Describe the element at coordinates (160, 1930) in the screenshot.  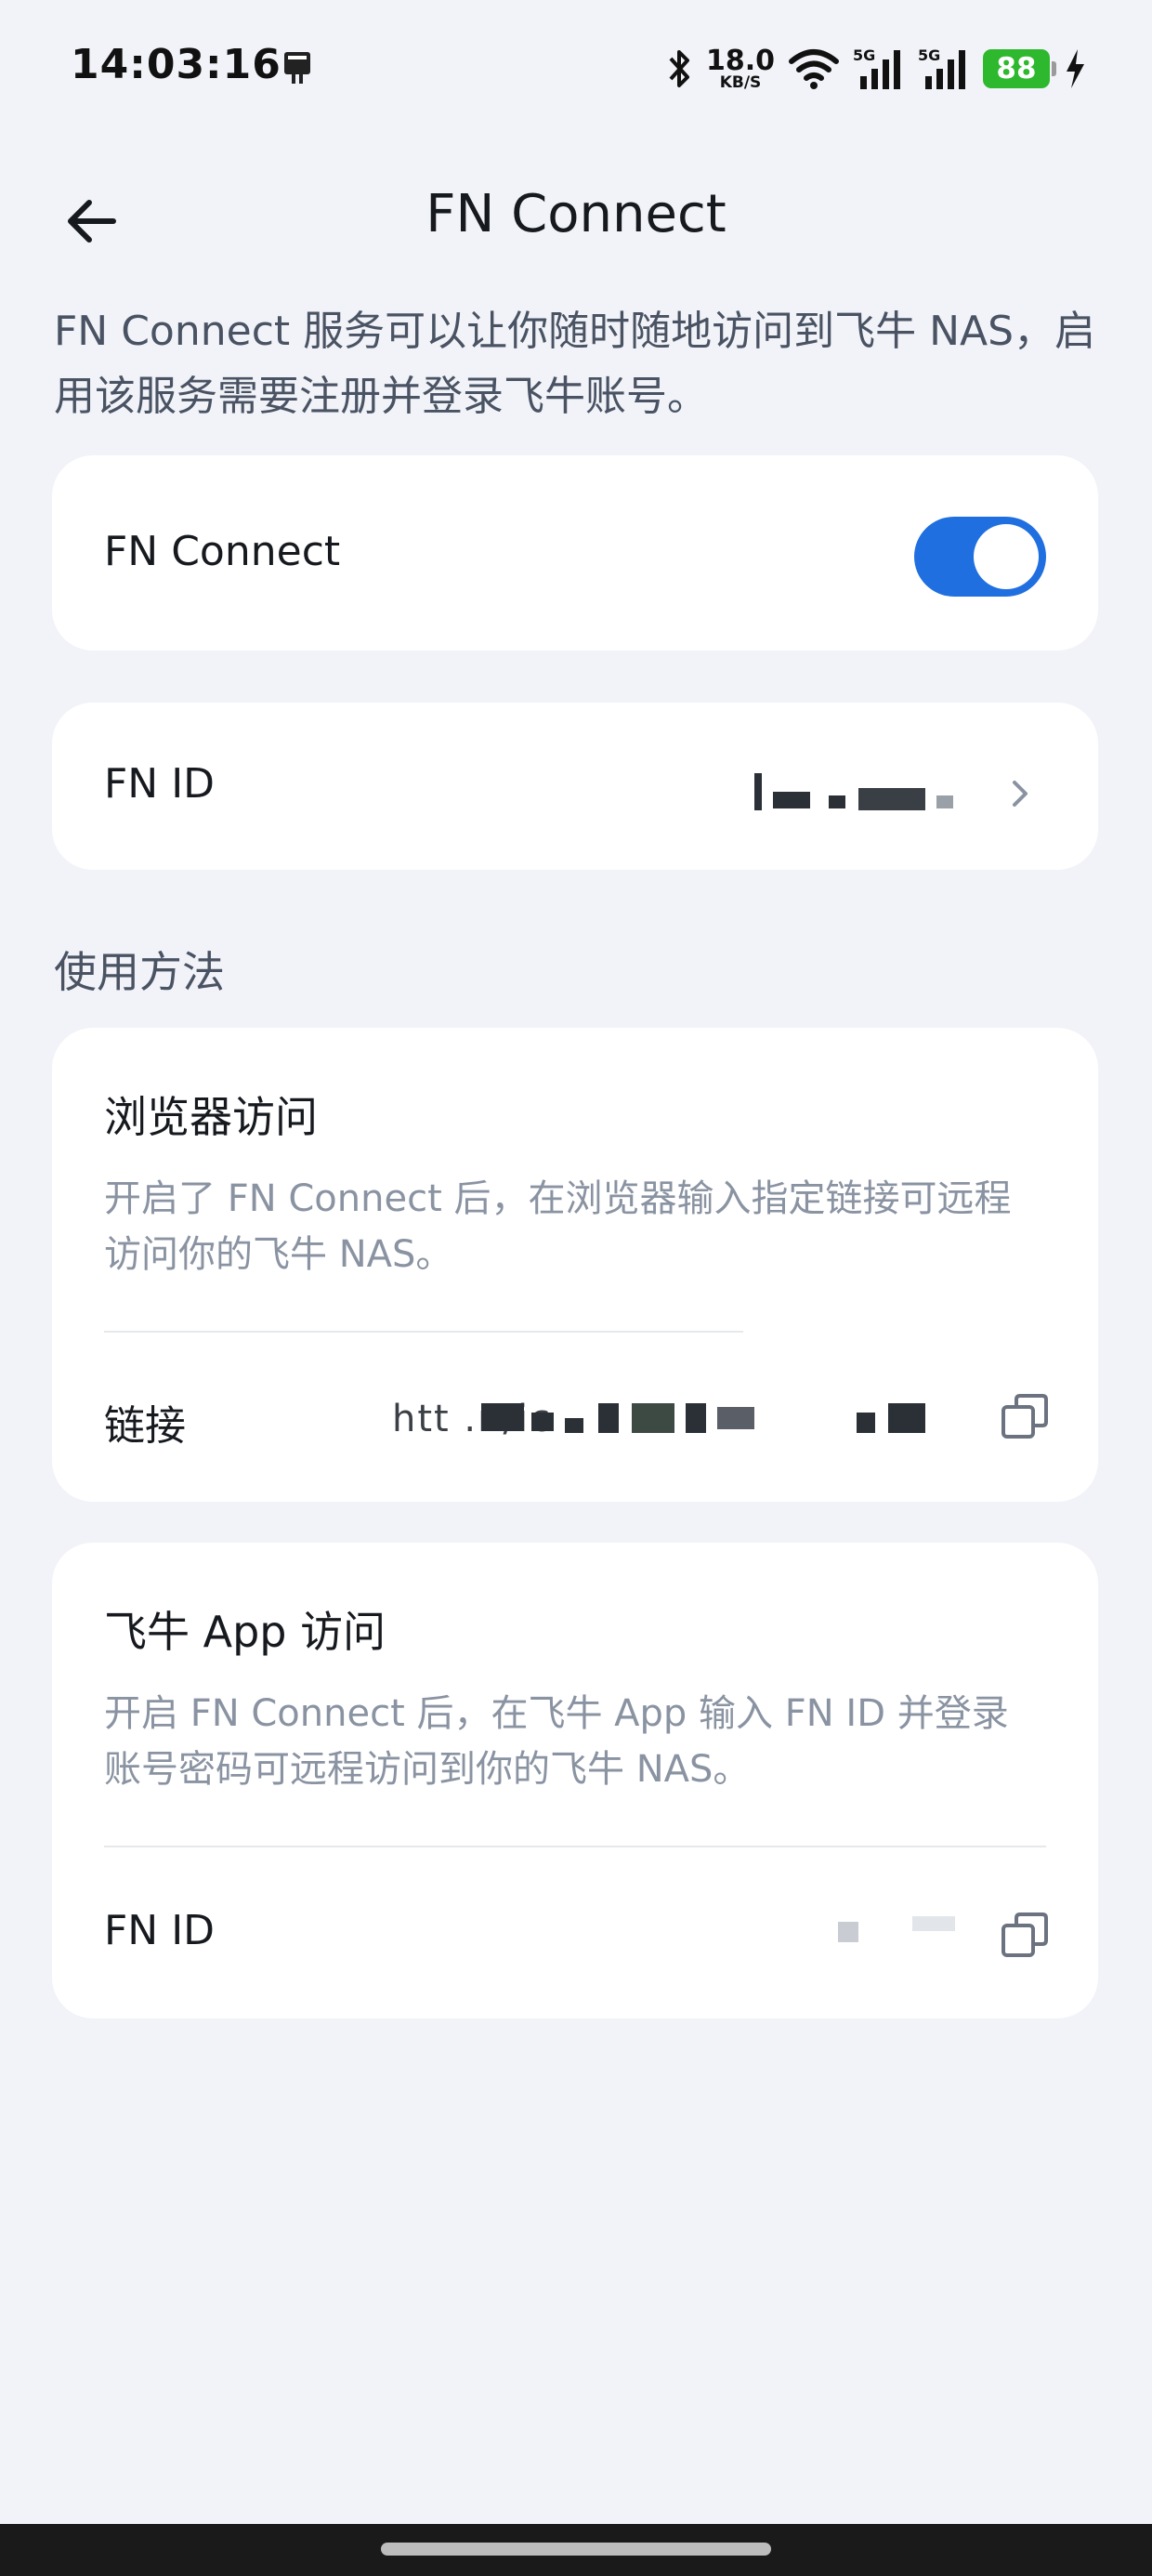
I see `app-fn-id-label: FN ID` at that location.